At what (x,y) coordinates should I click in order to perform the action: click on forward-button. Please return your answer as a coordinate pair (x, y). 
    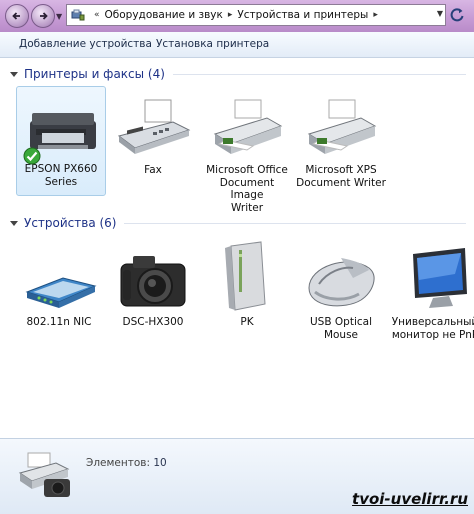
    Looking at the image, I should click on (43, 16).